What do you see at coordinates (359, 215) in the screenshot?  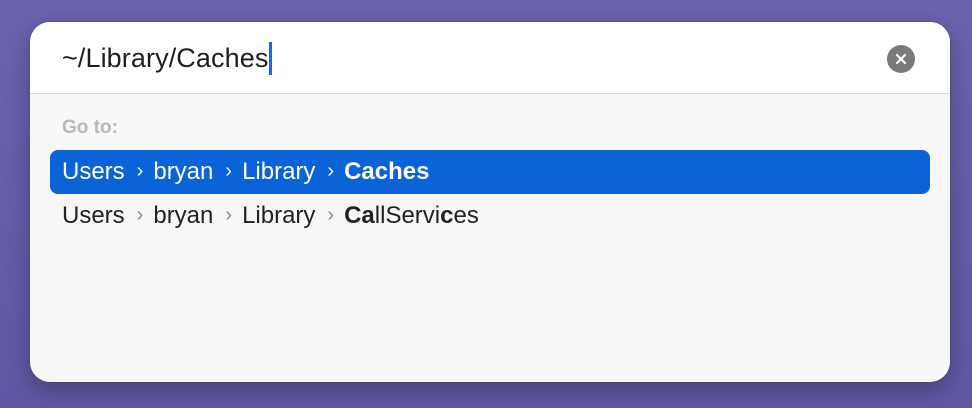 I see `match-highlight: Ca` at bounding box center [359, 215].